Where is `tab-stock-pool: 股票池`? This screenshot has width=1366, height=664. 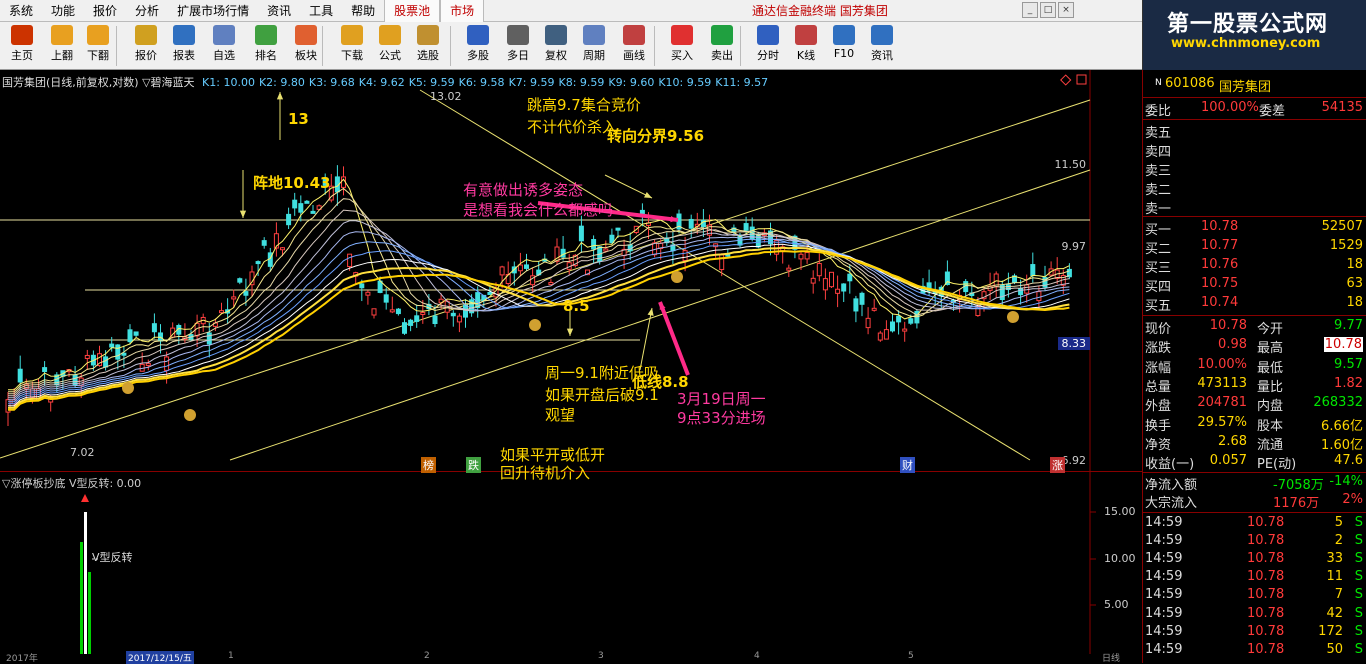 tab-stock-pool: 股票池 is located at coordinates (412, 11).